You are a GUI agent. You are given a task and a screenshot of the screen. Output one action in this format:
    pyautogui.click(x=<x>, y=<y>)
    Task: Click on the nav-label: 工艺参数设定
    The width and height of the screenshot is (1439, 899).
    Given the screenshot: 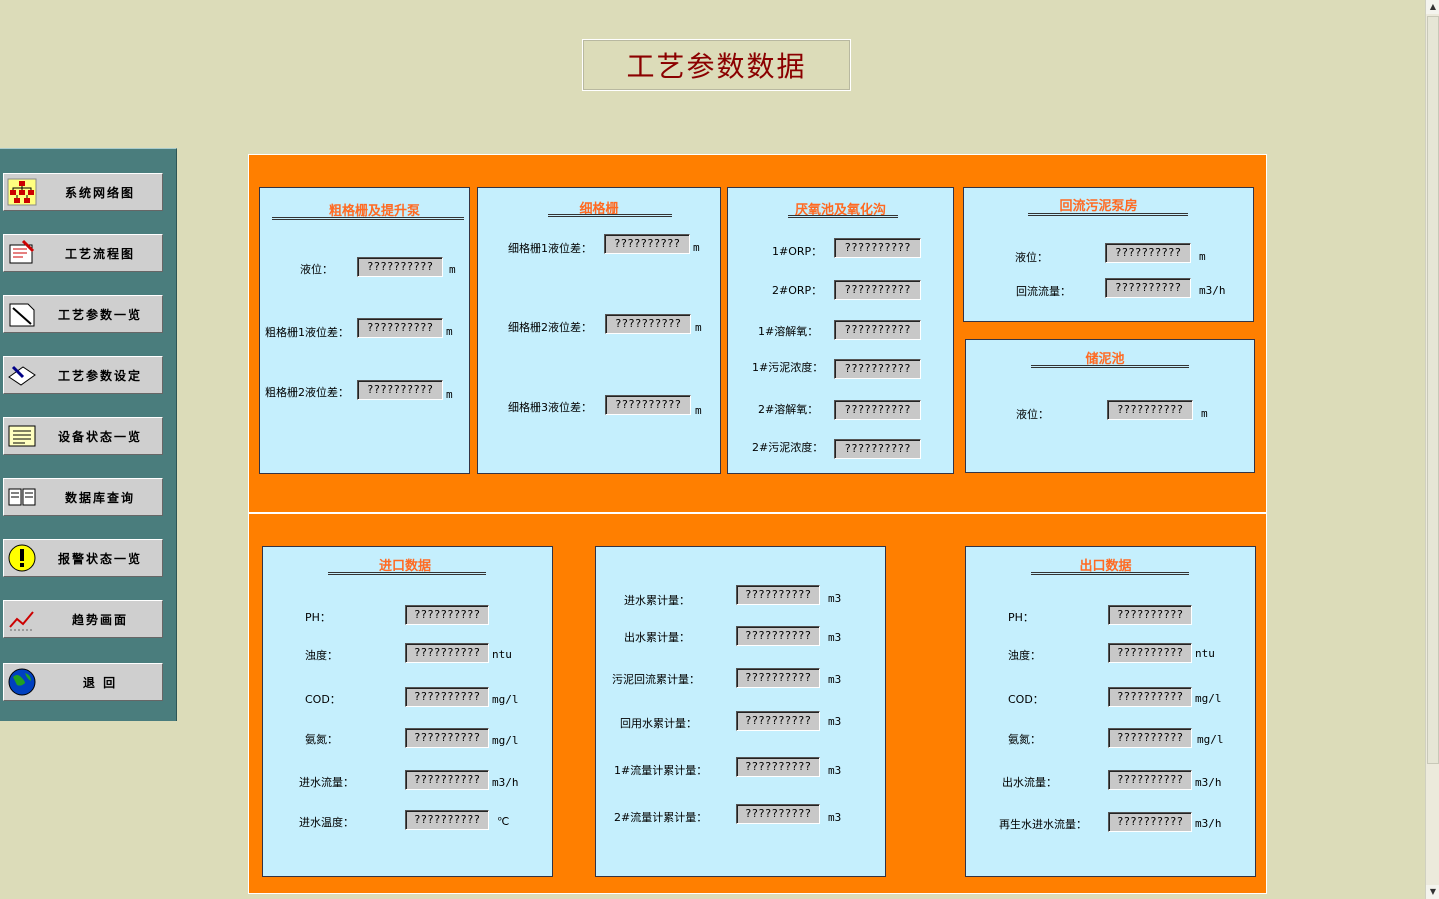 What is the action you would take?
    pyautogui.click(x=99, y=375)
    